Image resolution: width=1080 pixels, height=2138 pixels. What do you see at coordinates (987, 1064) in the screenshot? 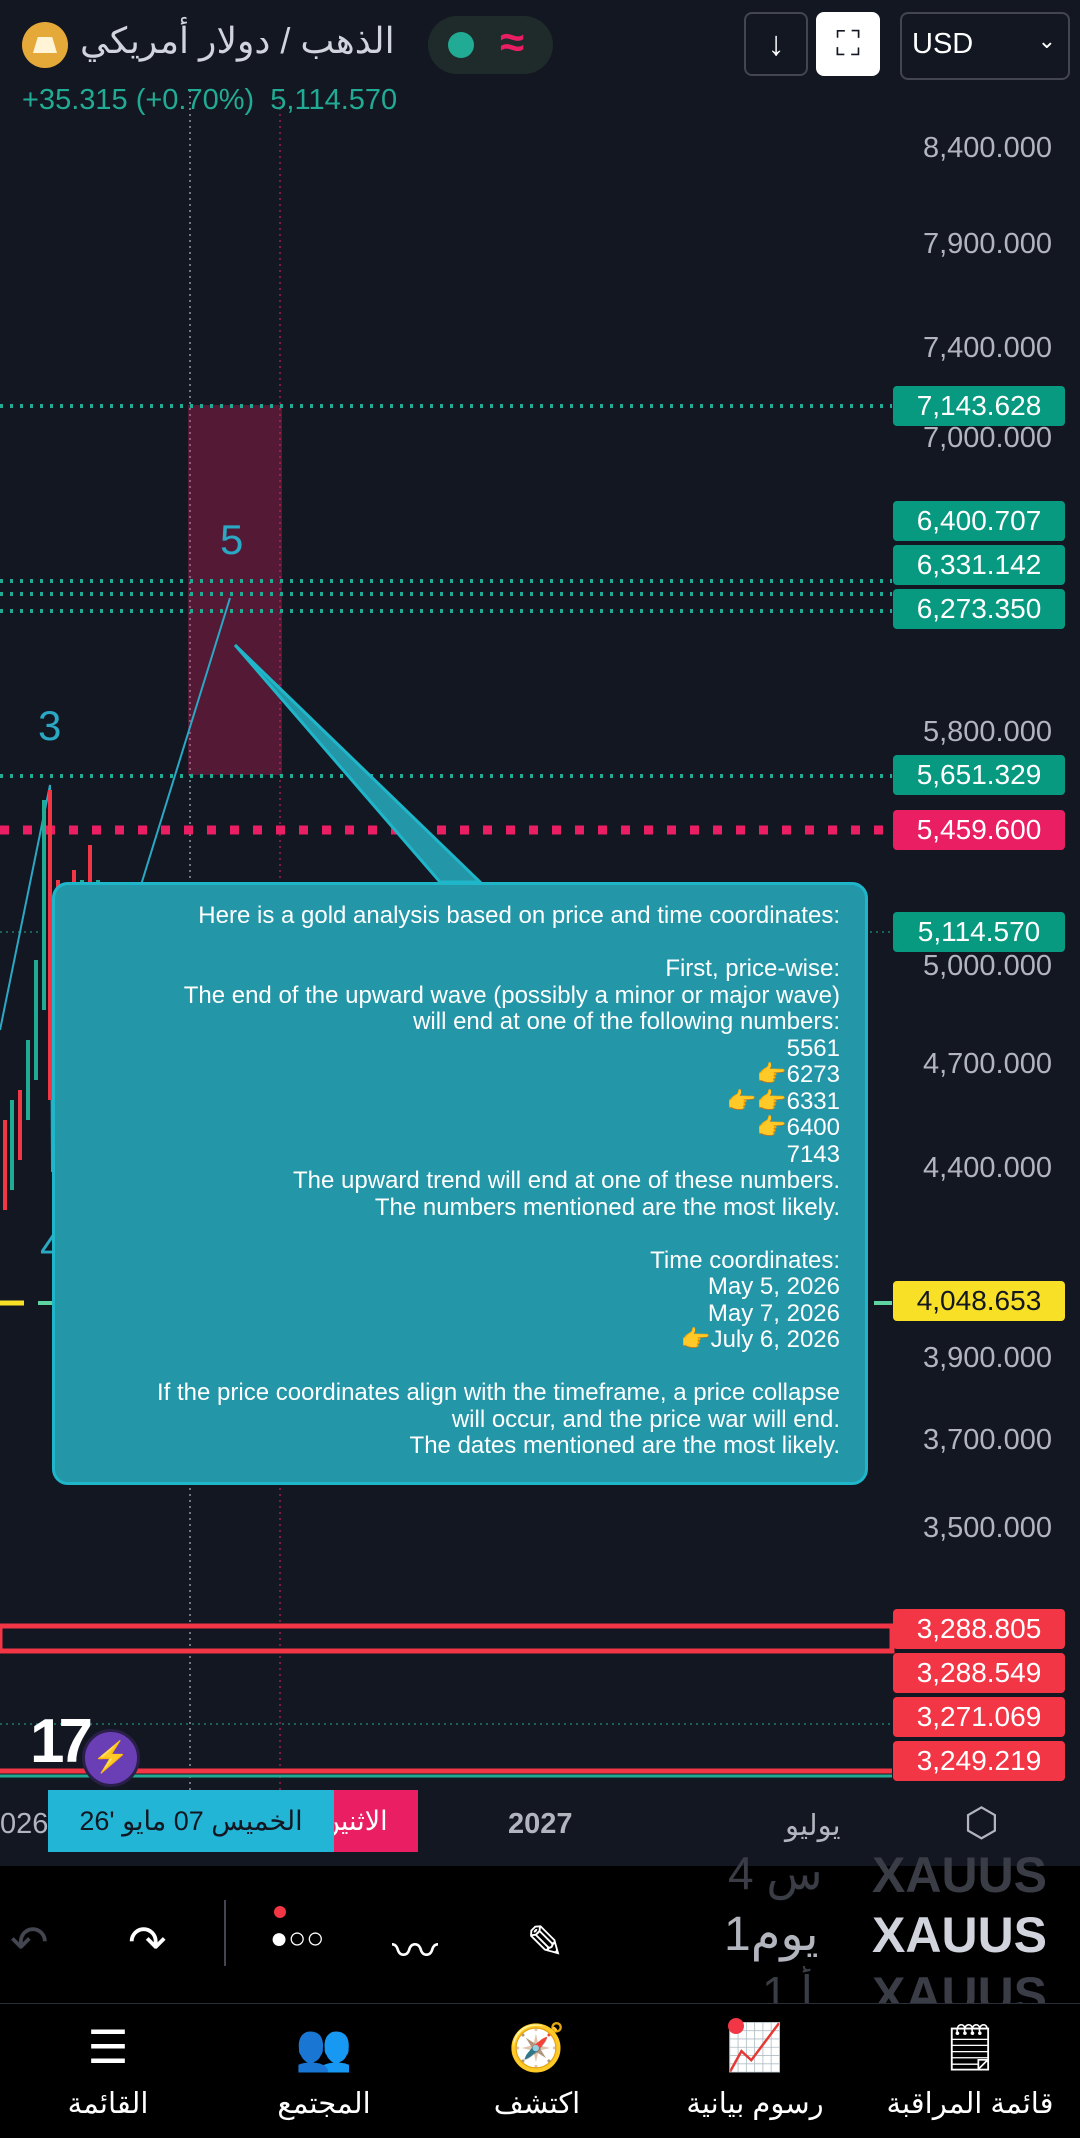
I see `price-tick: 4,700.000` at bounding box center [987, 1064].